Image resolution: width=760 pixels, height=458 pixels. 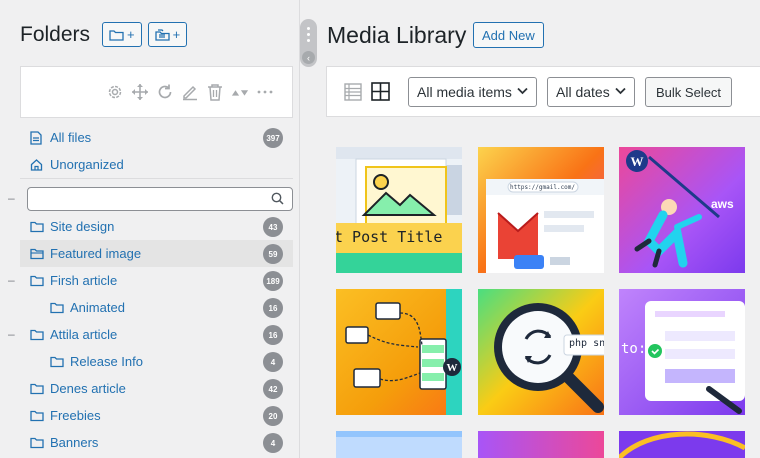 I want to click on media-thumb-workflow: W, so click(x=399, y=352).